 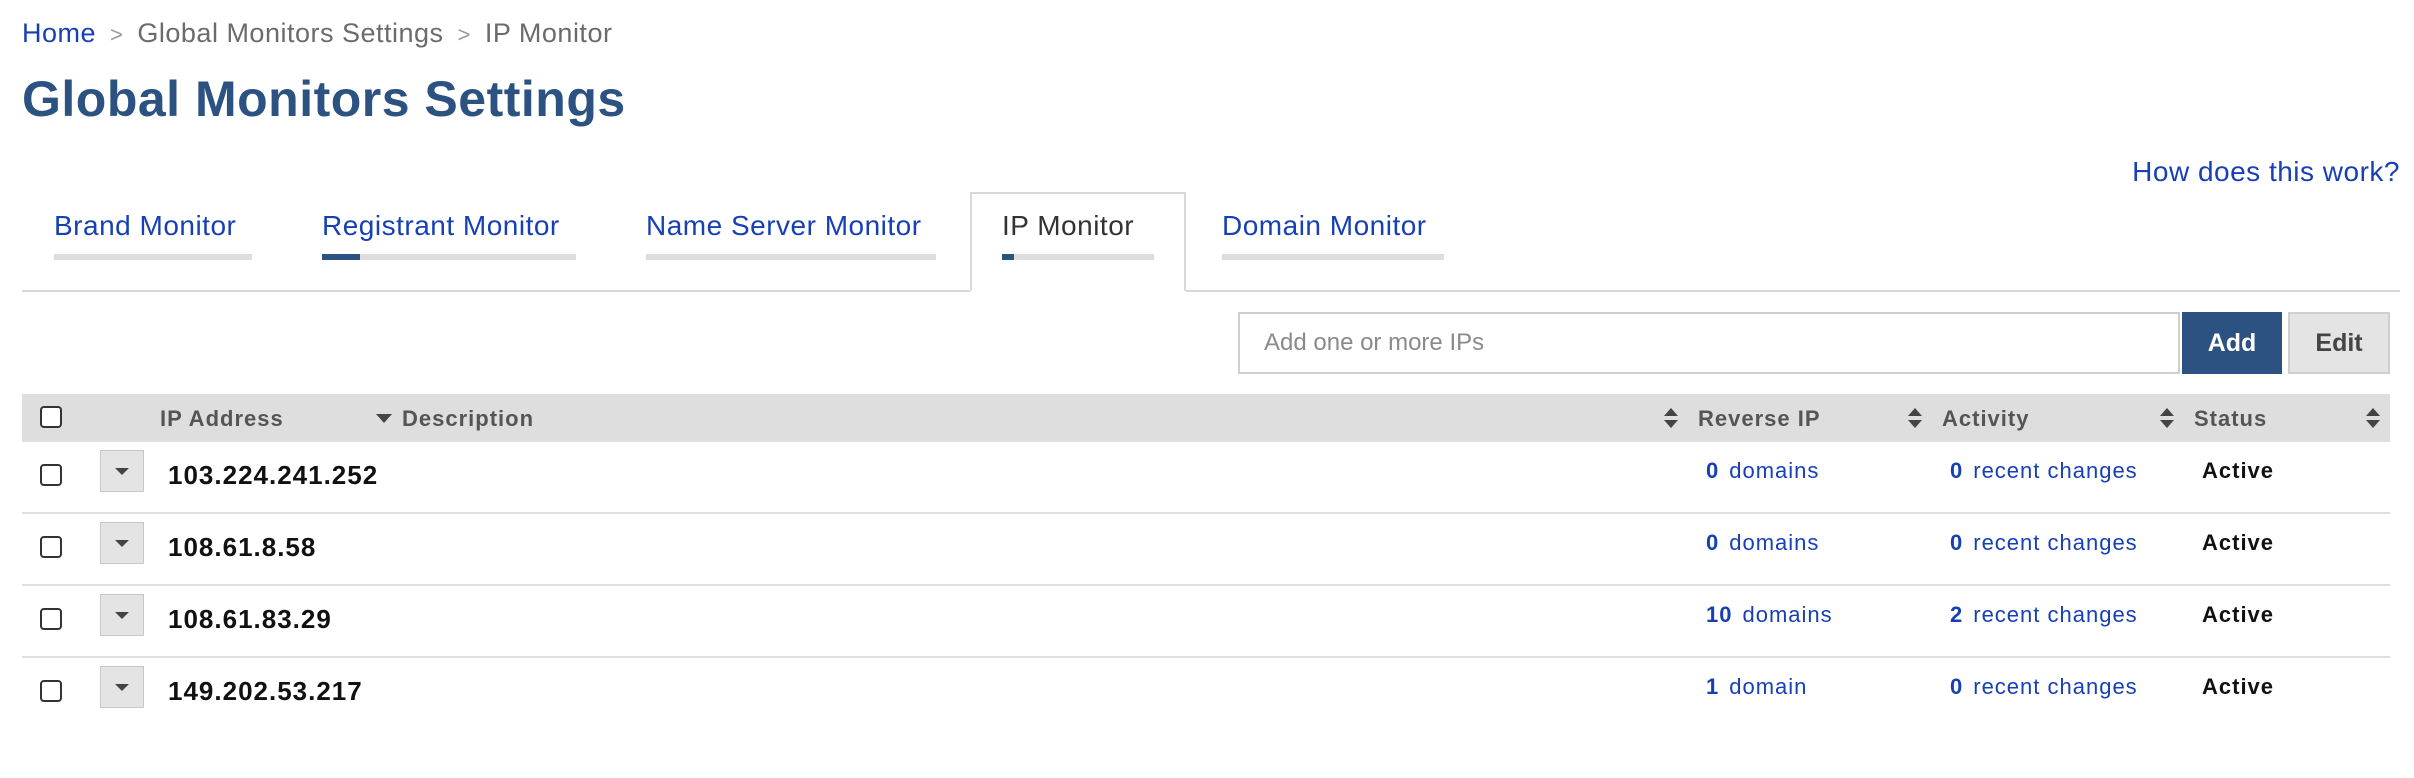 I want to click on sort-desc-icon, so click(x=384, y=418).